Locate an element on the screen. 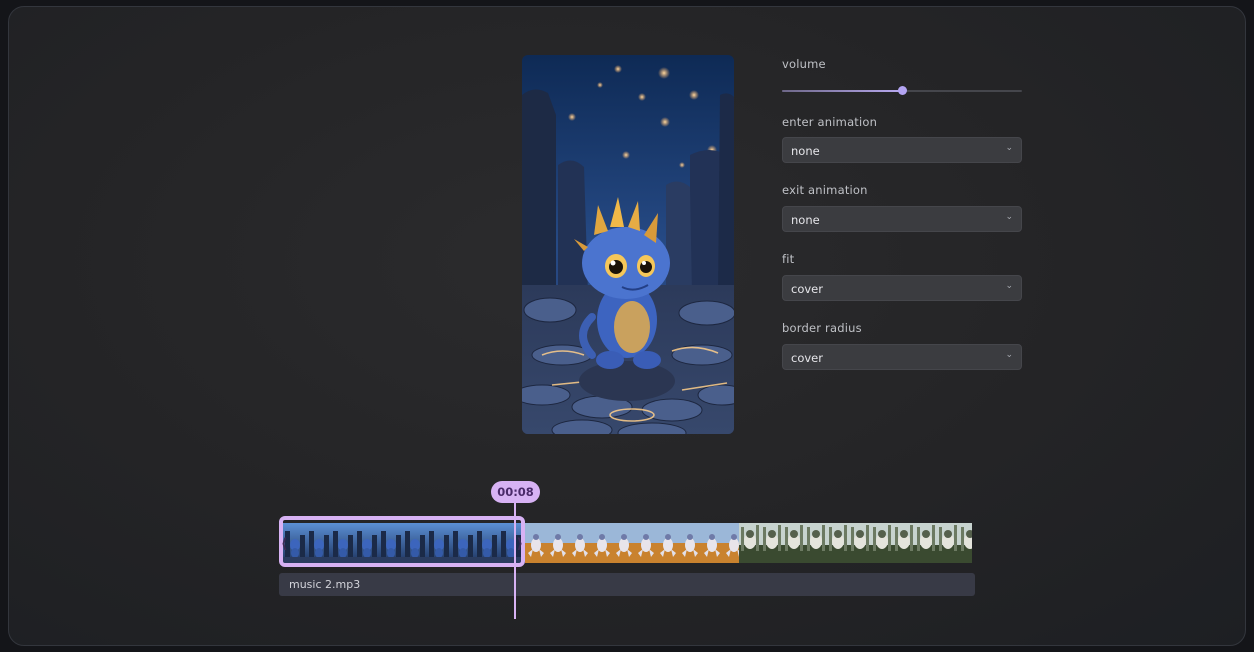  exit-animation-value: none is located at coordinates (805, 220).